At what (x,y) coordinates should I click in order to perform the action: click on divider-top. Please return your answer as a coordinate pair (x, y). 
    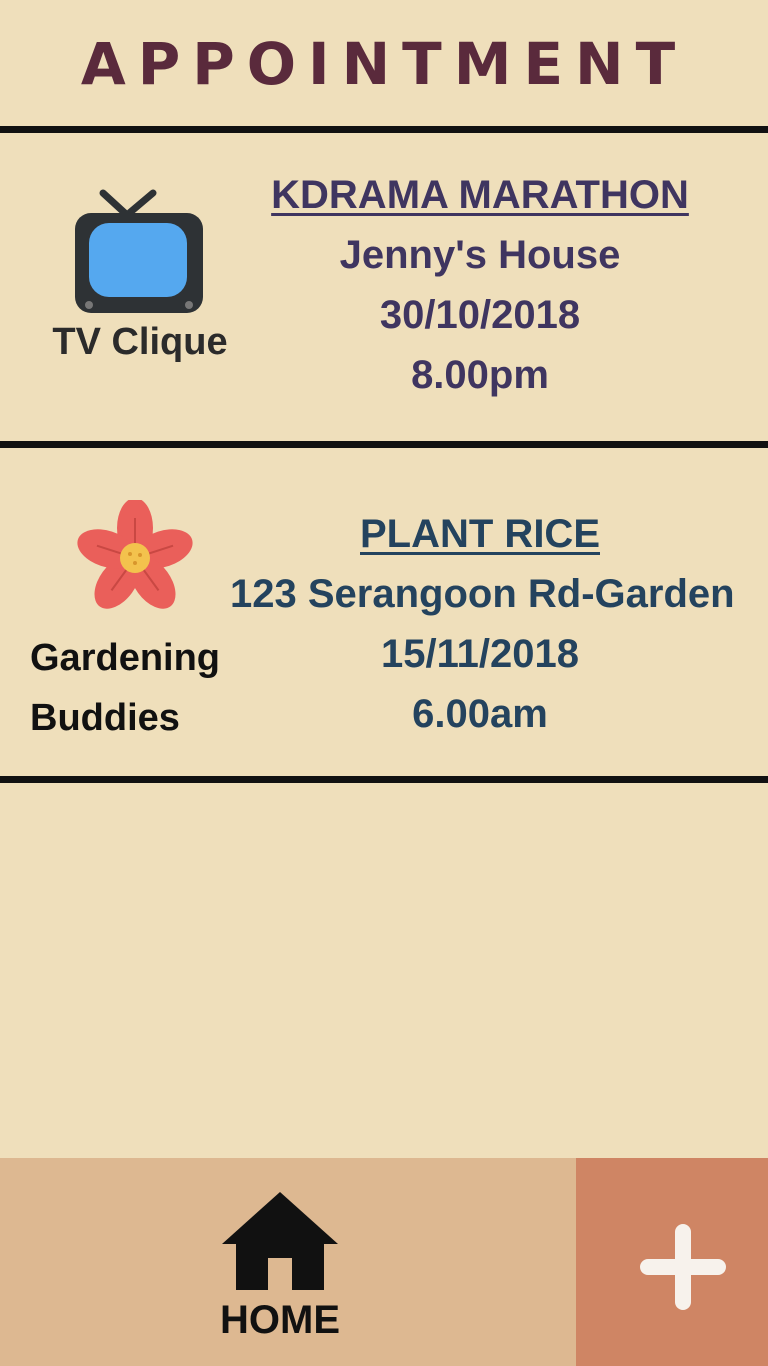
    Looking at the image, I should click on (384, 129).